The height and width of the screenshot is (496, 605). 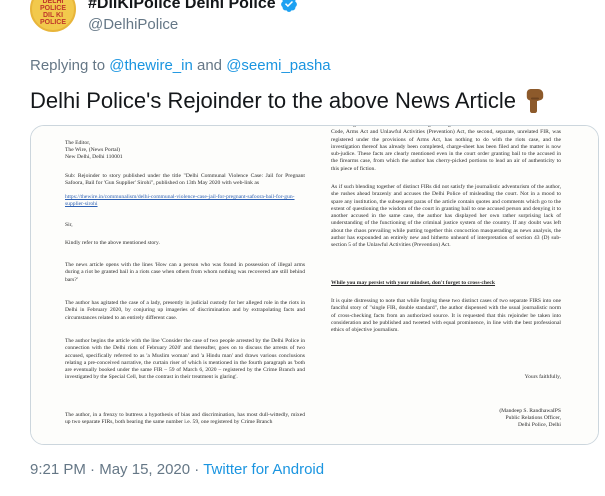 What do you see at coordinates (539, 425) in the screenshot?
I see `letter-signature-line: Delhi Police, Delhi` at bounding box center [539, 425].